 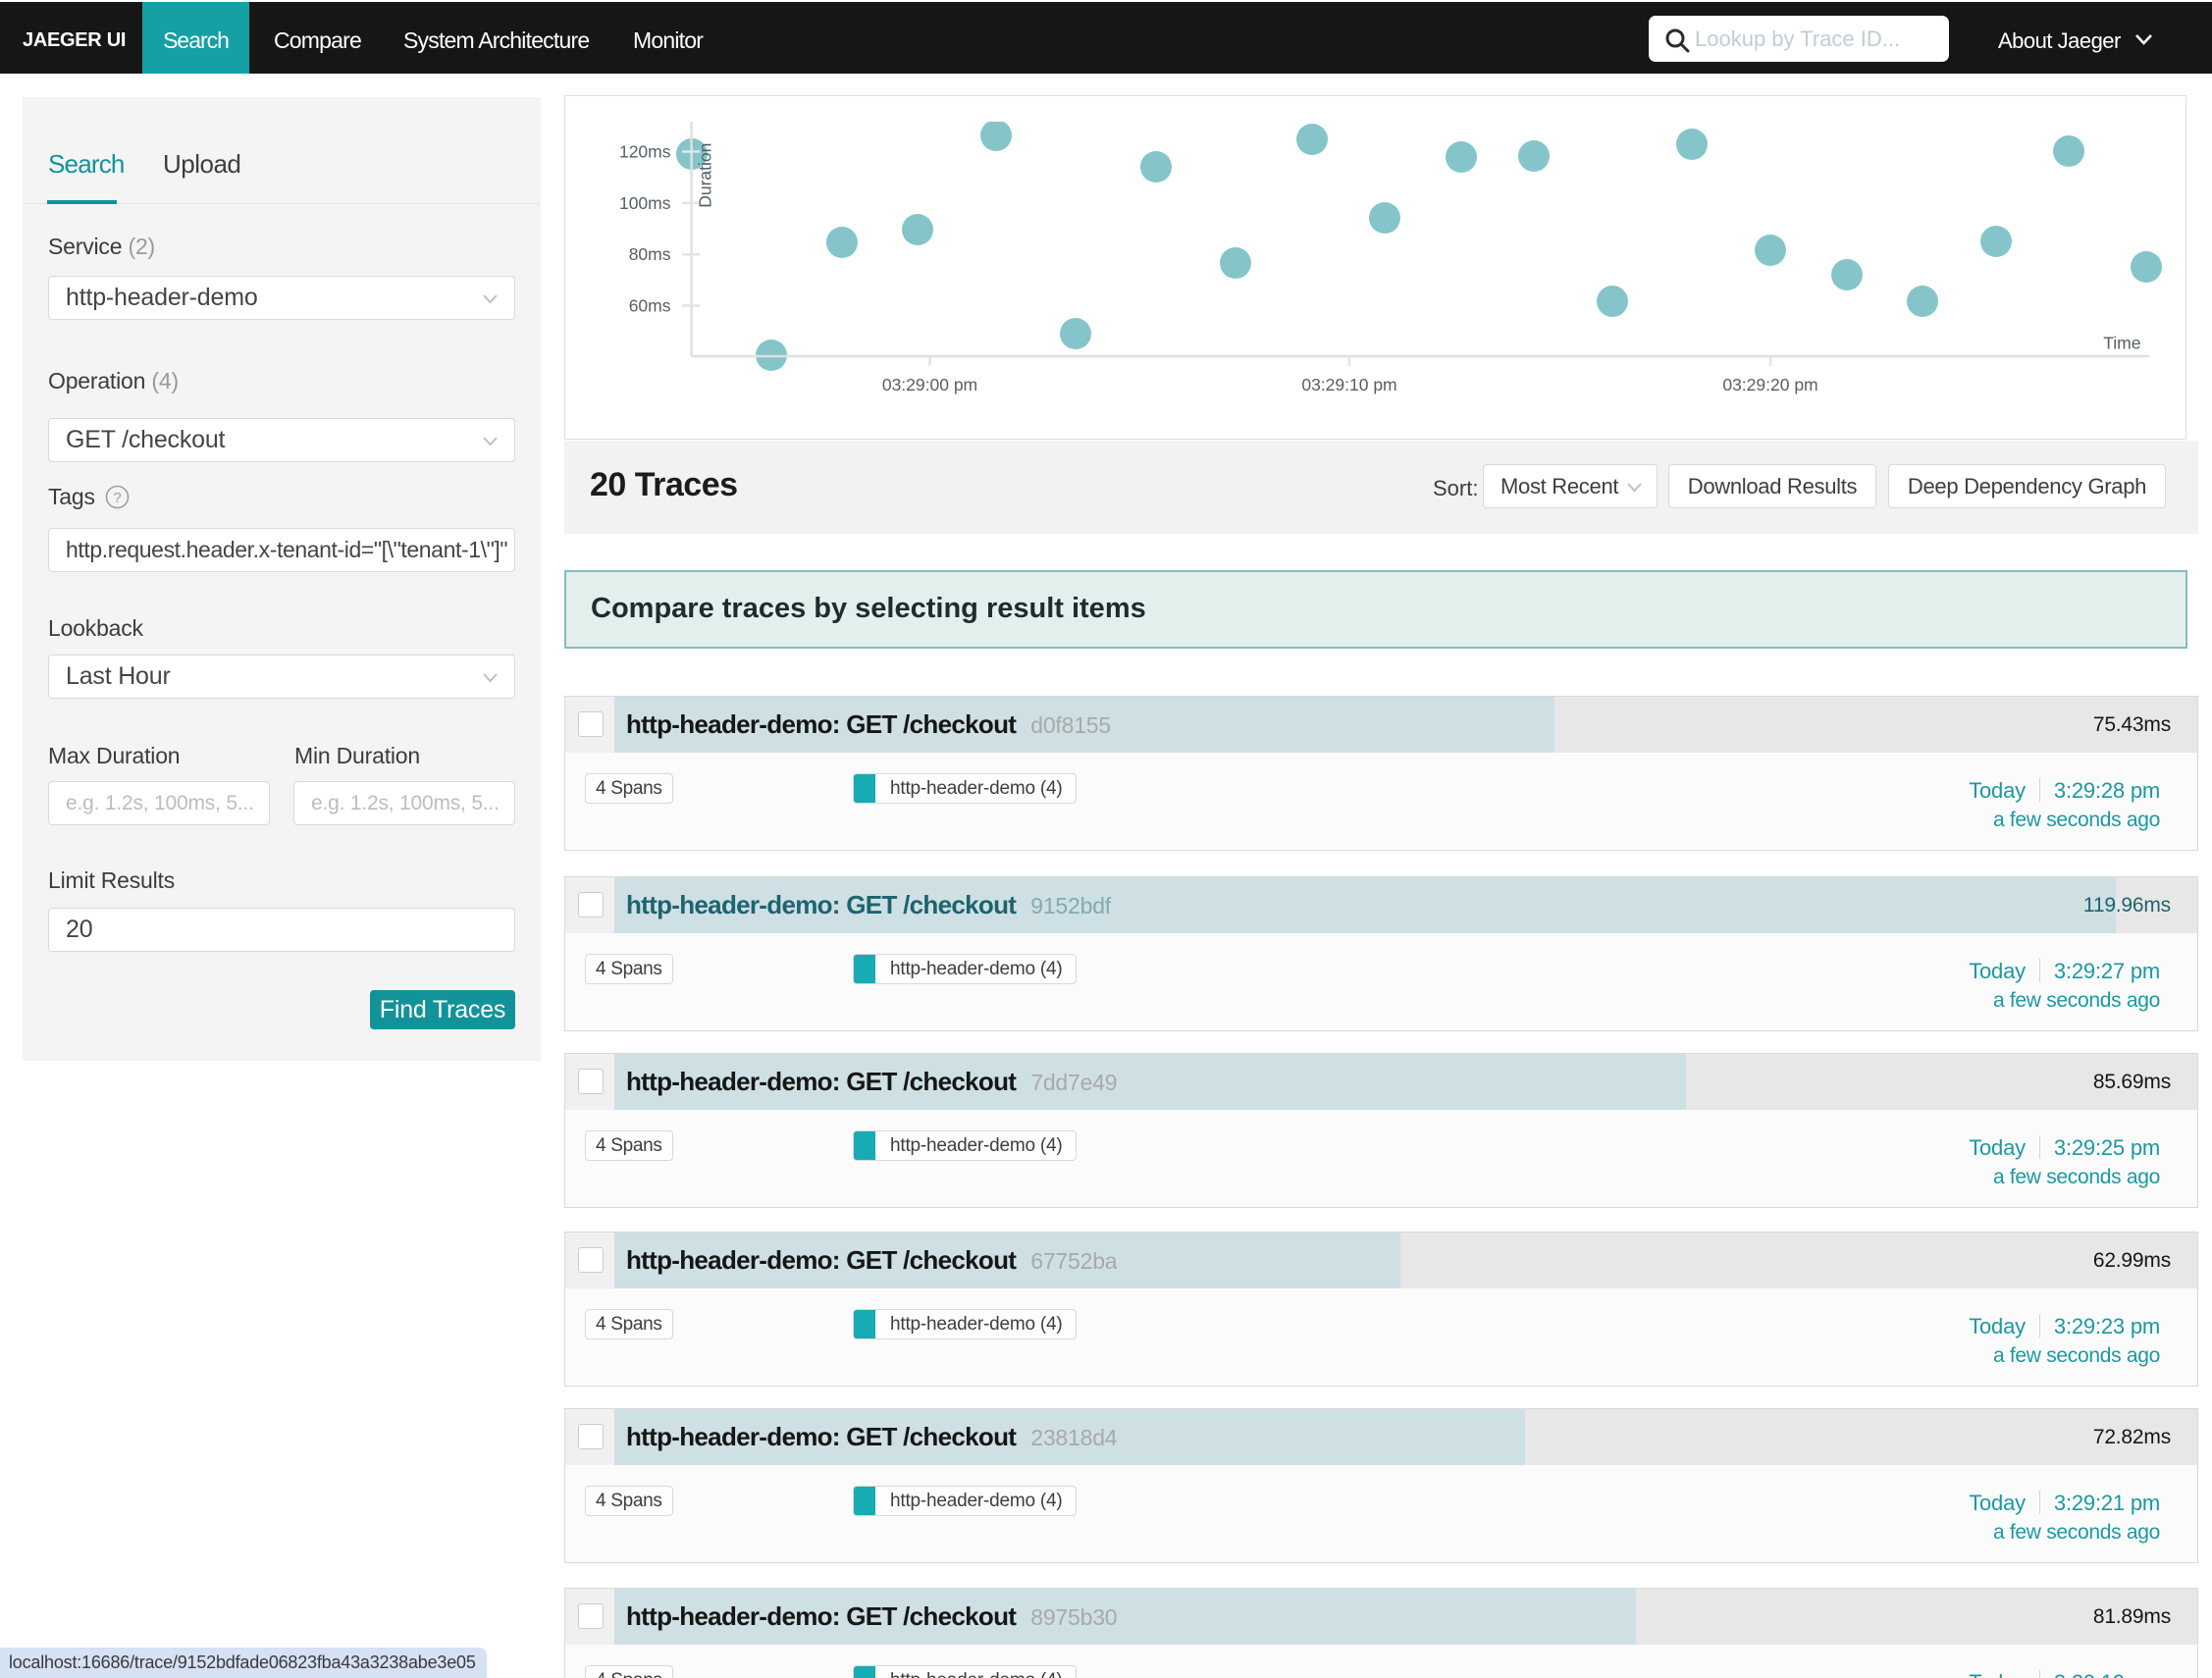 What do you see at coordinates (1348, 384) in the screenshot?
I see `svg-text: 03:29:10 pm` at bounding box center [1348, 384].